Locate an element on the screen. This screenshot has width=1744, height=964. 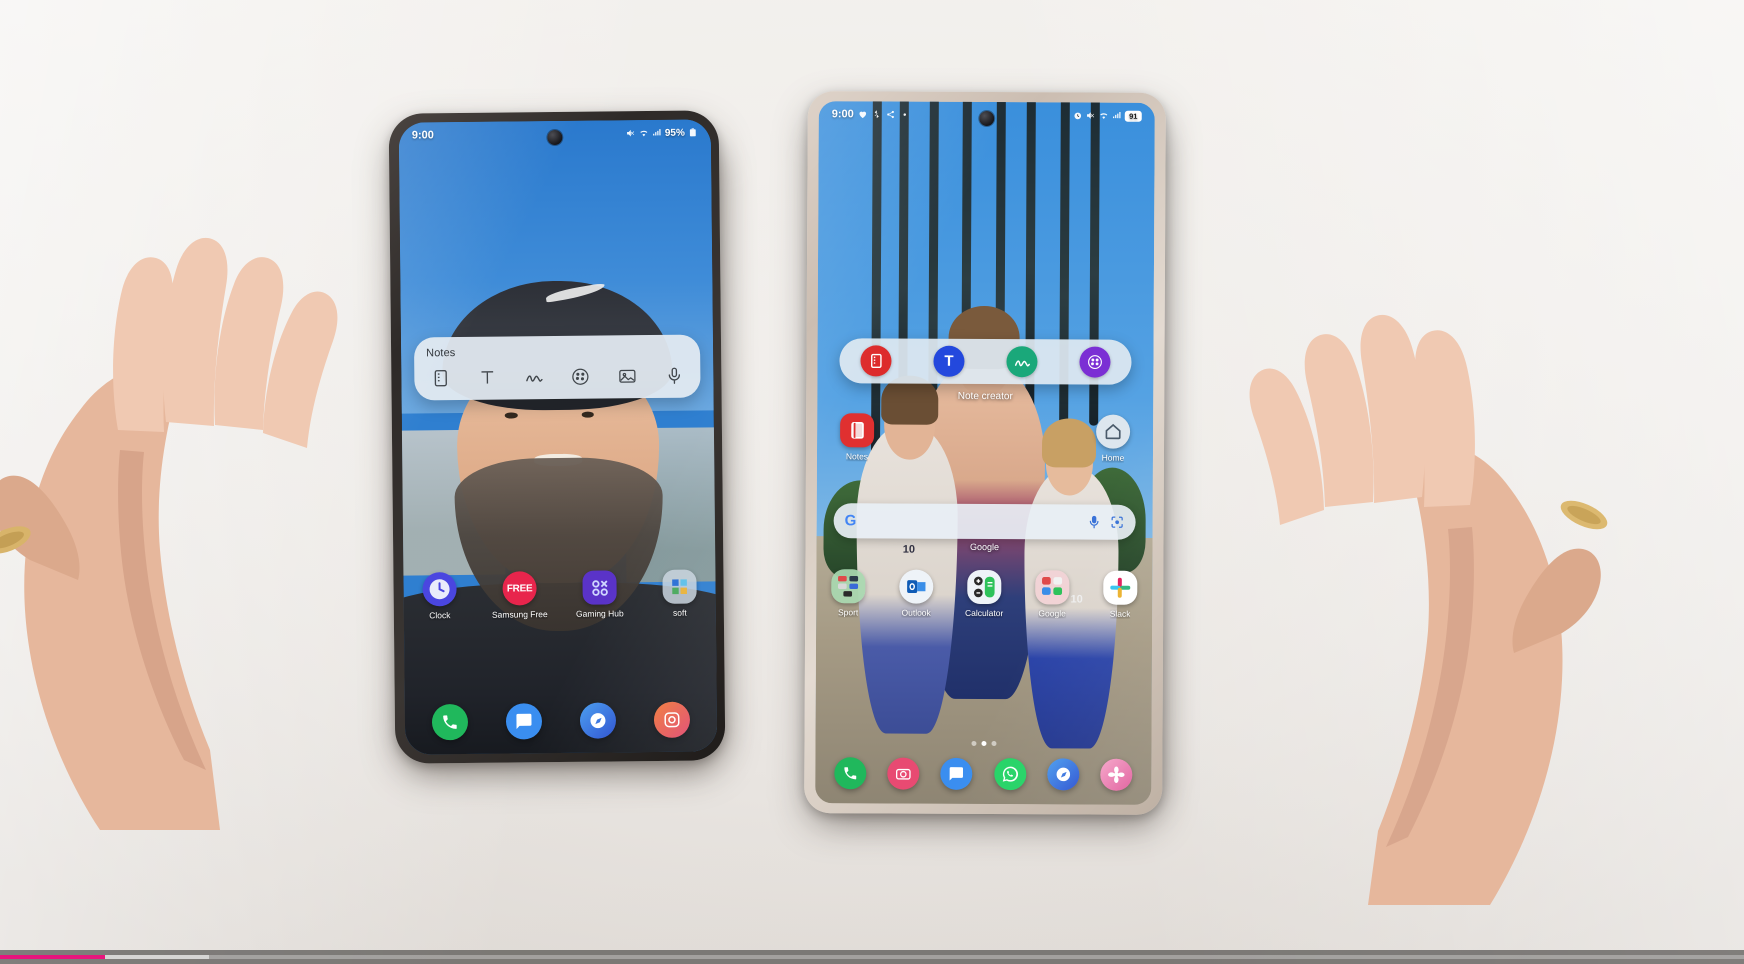
google-folder-icon is located at coordinates (1052, 587).